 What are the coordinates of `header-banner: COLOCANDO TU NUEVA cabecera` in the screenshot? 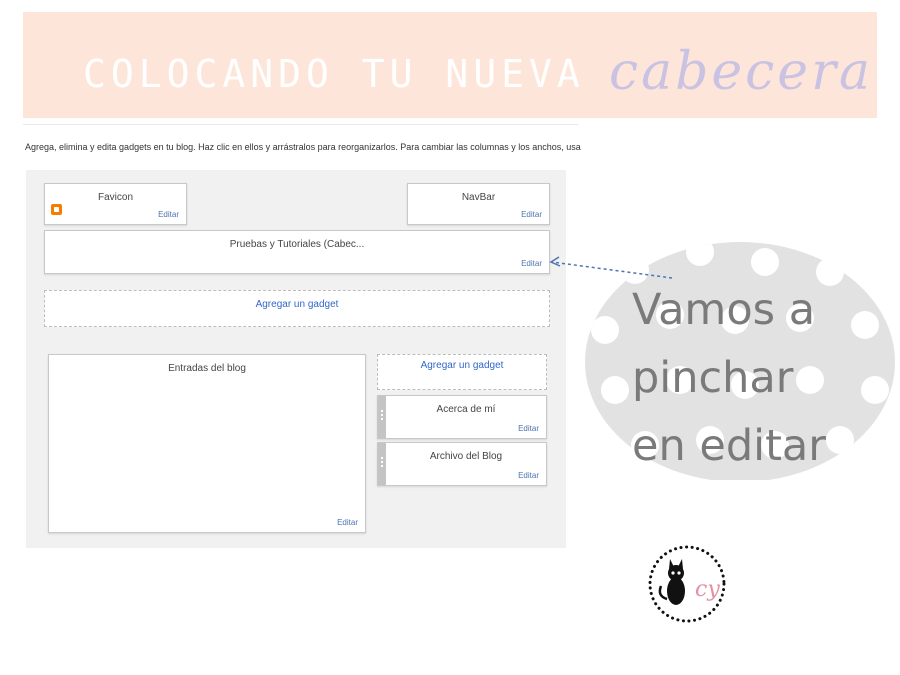 It's located at (450, 65).